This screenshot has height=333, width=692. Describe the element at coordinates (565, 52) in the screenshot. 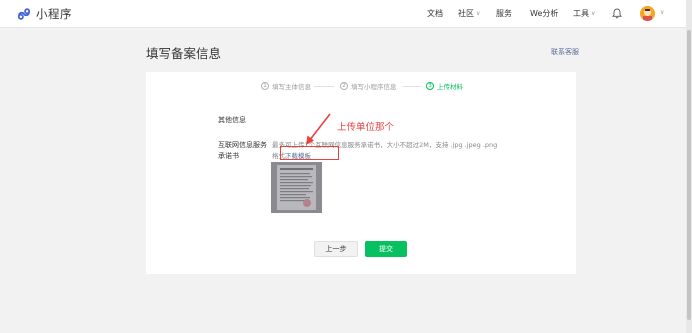

I see `contact-support-link: 联系客服` at that location.